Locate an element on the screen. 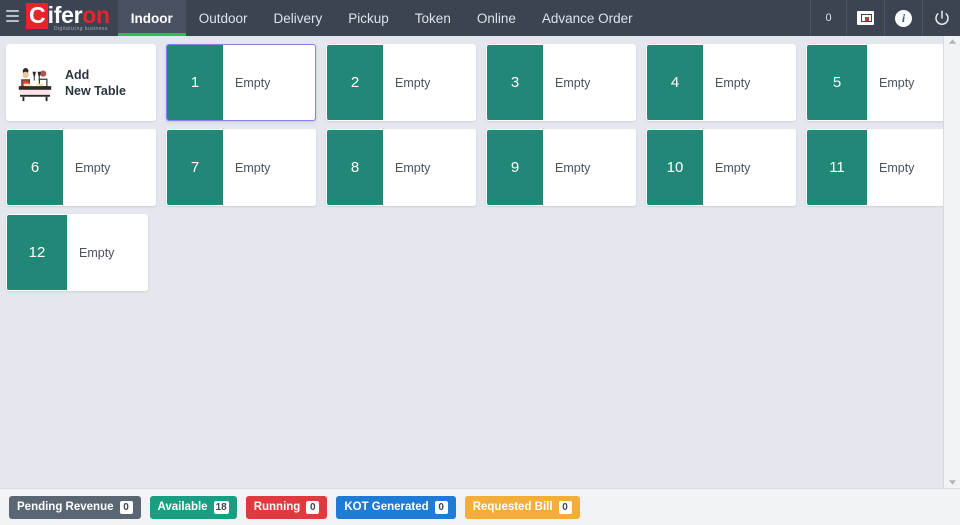  add-label-line2: New Table is located at coordinates (95, 90).